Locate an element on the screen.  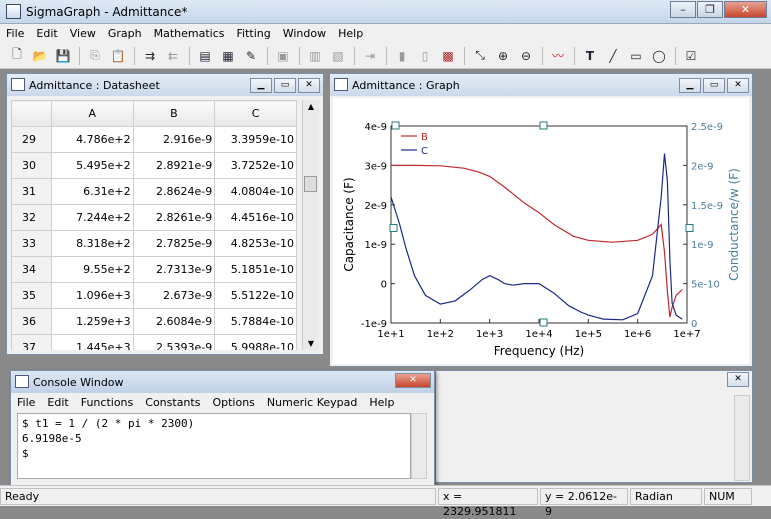
row-header: 35 is located at coordinates (31, 295).